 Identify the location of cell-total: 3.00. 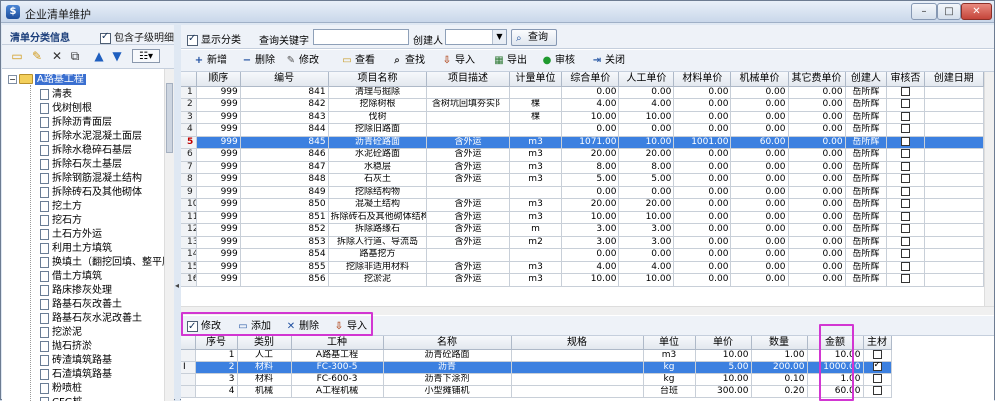
(590, 230).